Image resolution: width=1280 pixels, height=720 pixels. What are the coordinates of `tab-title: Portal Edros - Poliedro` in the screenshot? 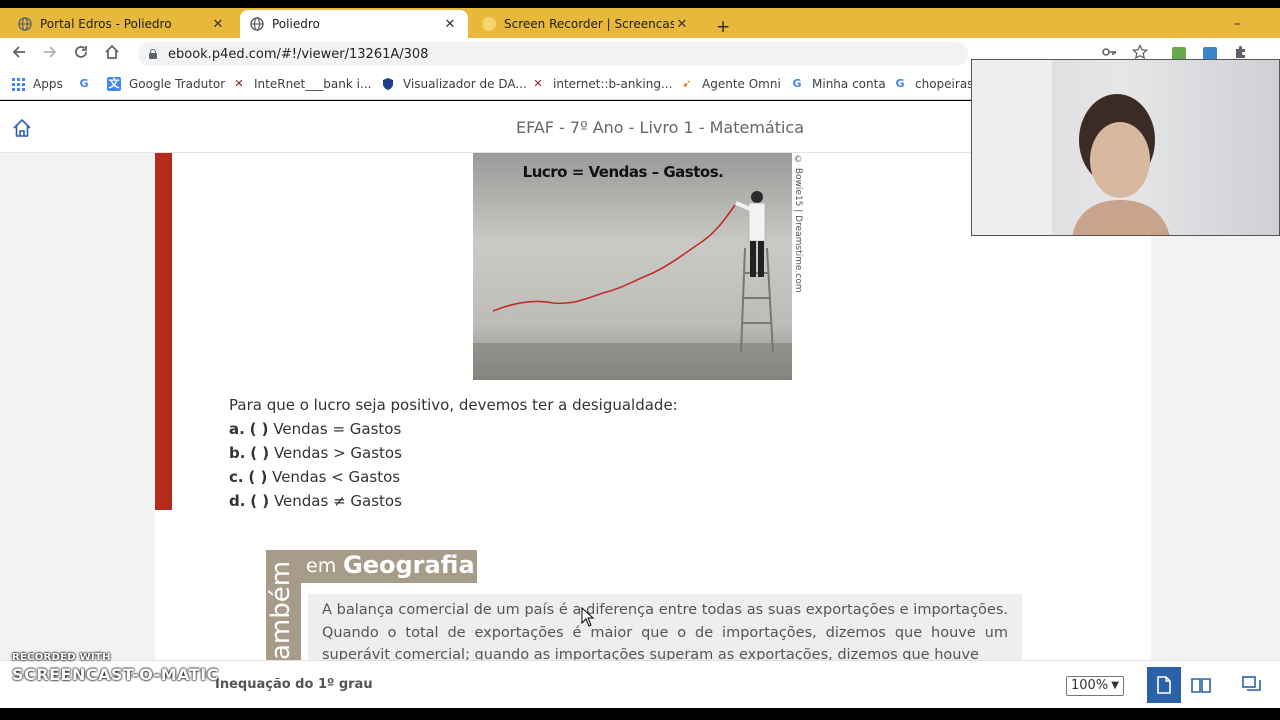 It's located at (106, 24).